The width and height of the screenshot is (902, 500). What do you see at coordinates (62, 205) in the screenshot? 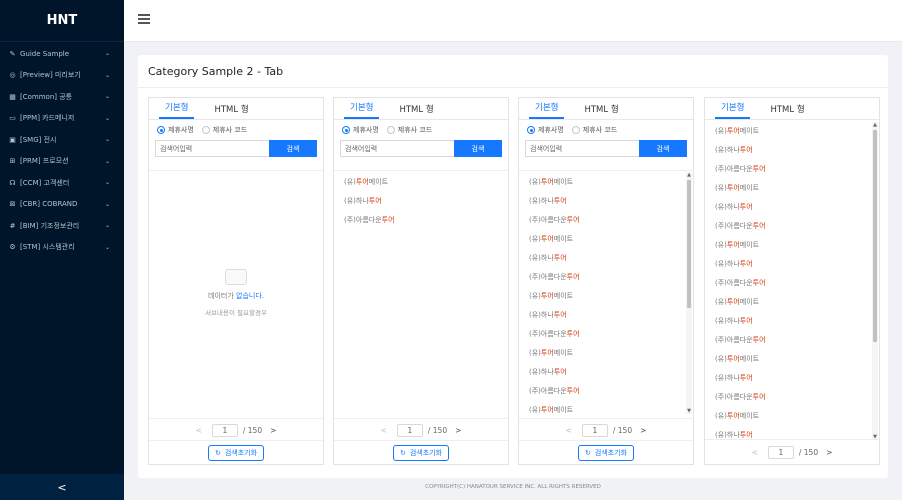
I see `sidebar-item: ⊠ [CBR] COBRAND ⌄` at bounding box center [62, 205].